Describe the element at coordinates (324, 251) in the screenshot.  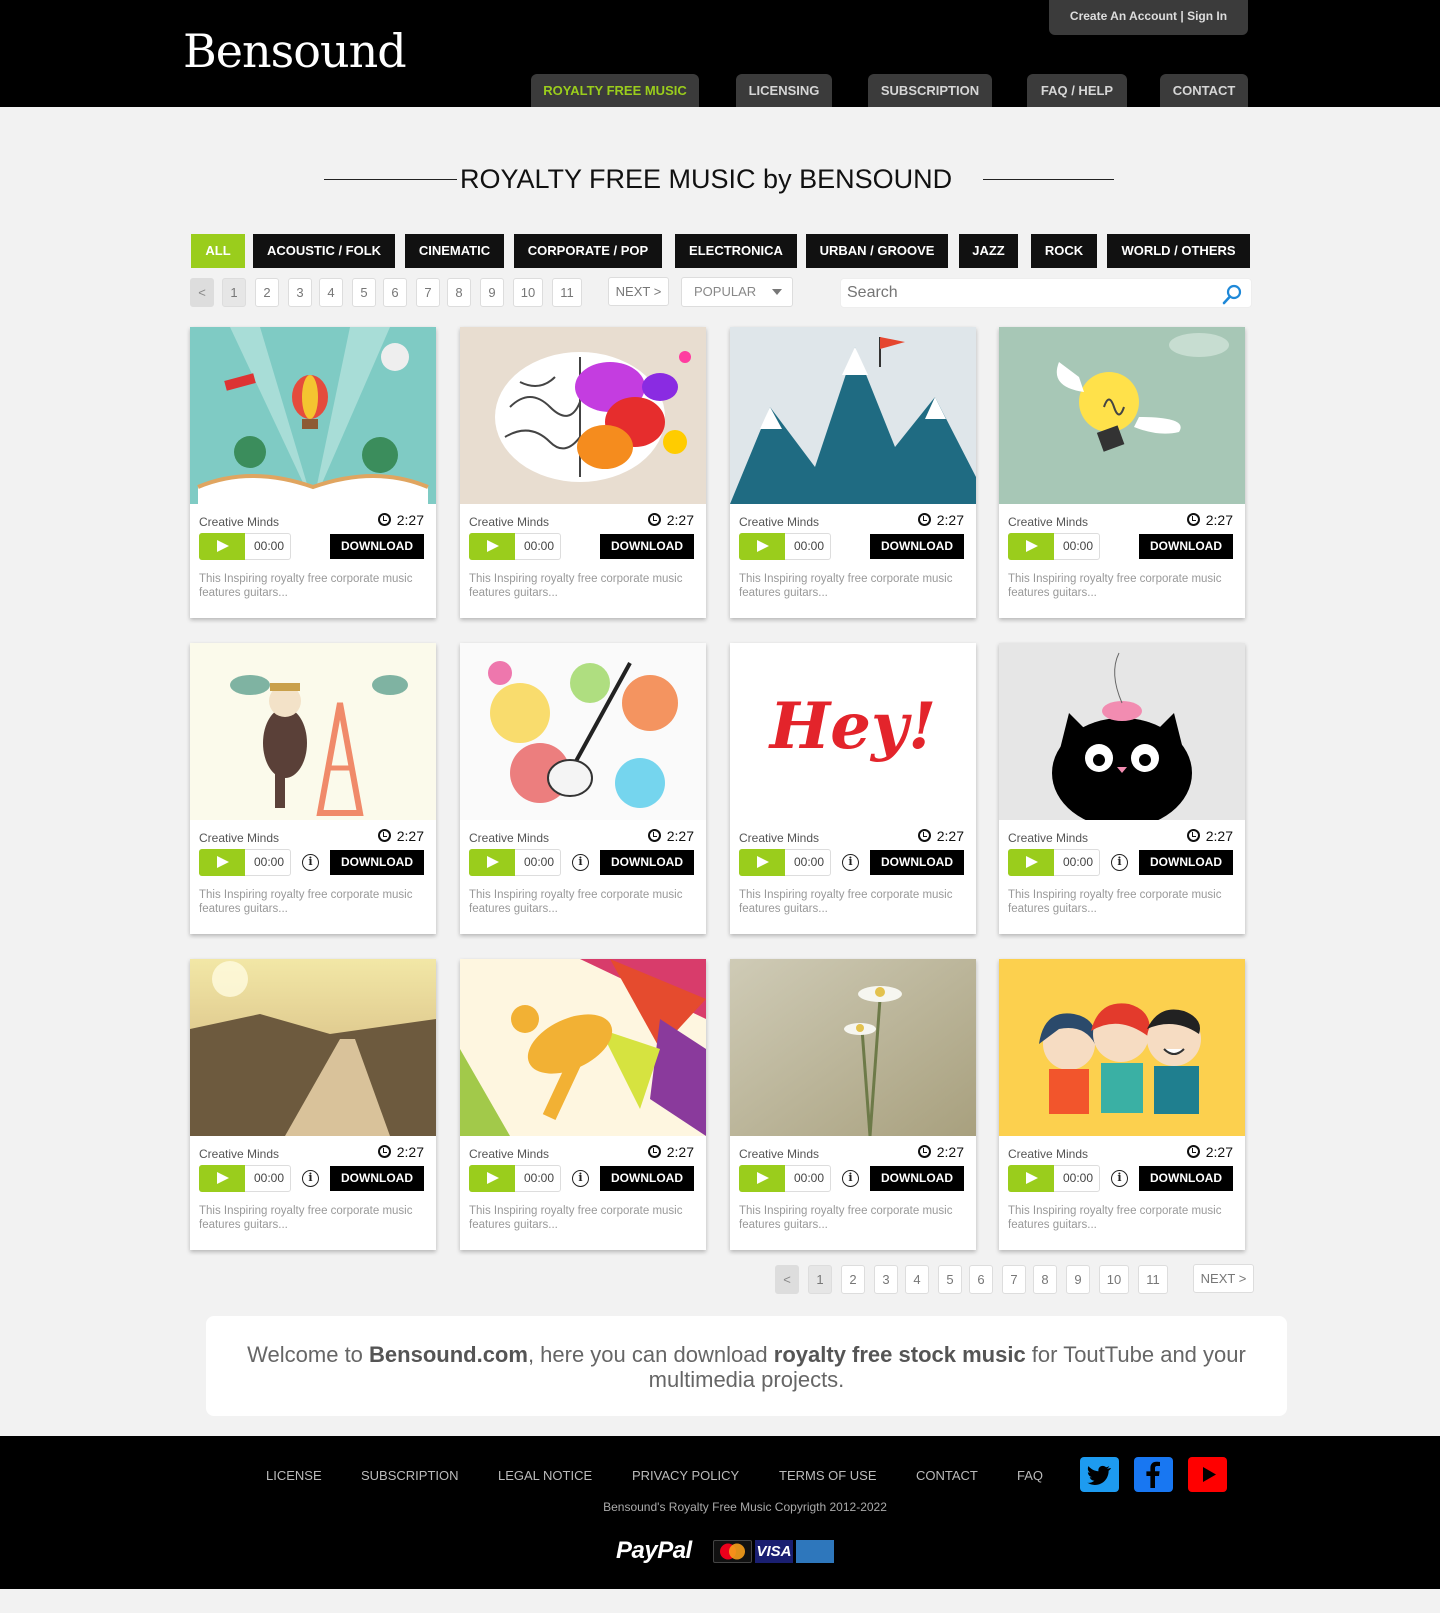
I see `category-acoustic-folk: ACOUSTIC / FOLK` at that location.